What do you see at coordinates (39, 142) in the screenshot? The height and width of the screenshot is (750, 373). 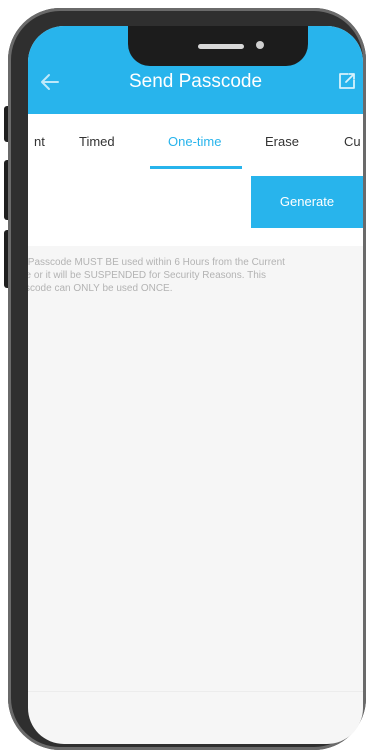 I see `tab-permanent: nt` at bounding box center [39, 142].